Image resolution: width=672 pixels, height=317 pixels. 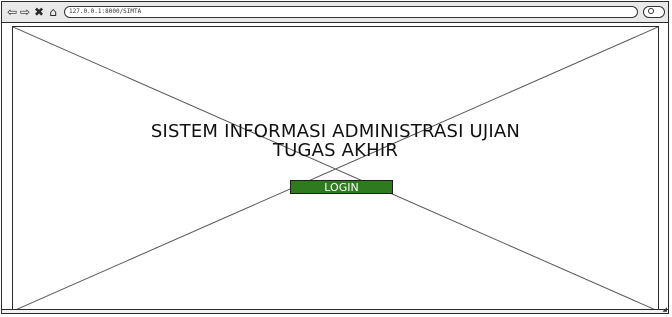 What do you see at coordinates (53, 12) in the screenshot?
I see `home-icon: ⌂` at bounding box center [53, 12].